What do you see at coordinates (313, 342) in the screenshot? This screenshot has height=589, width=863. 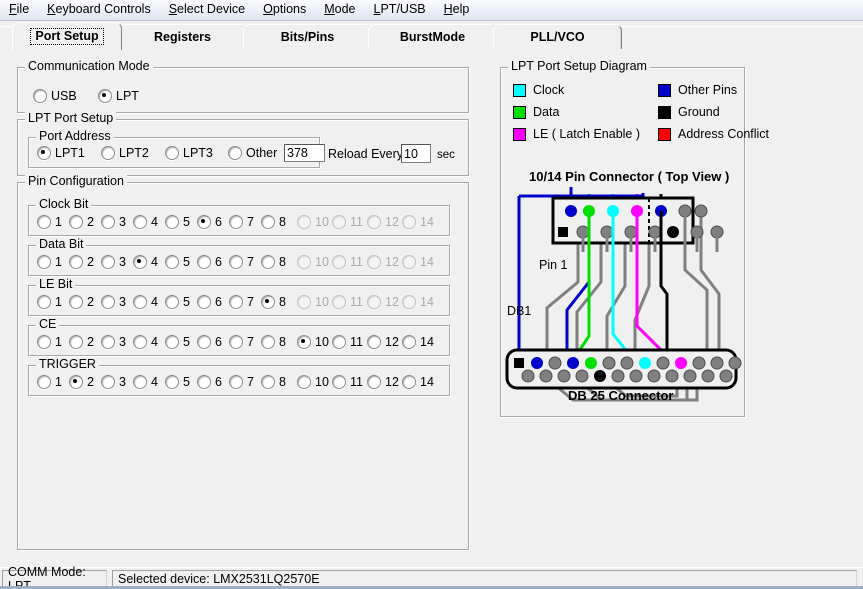 I see `radio-ce-pin-10: 10` at bounding box center [313, 342].